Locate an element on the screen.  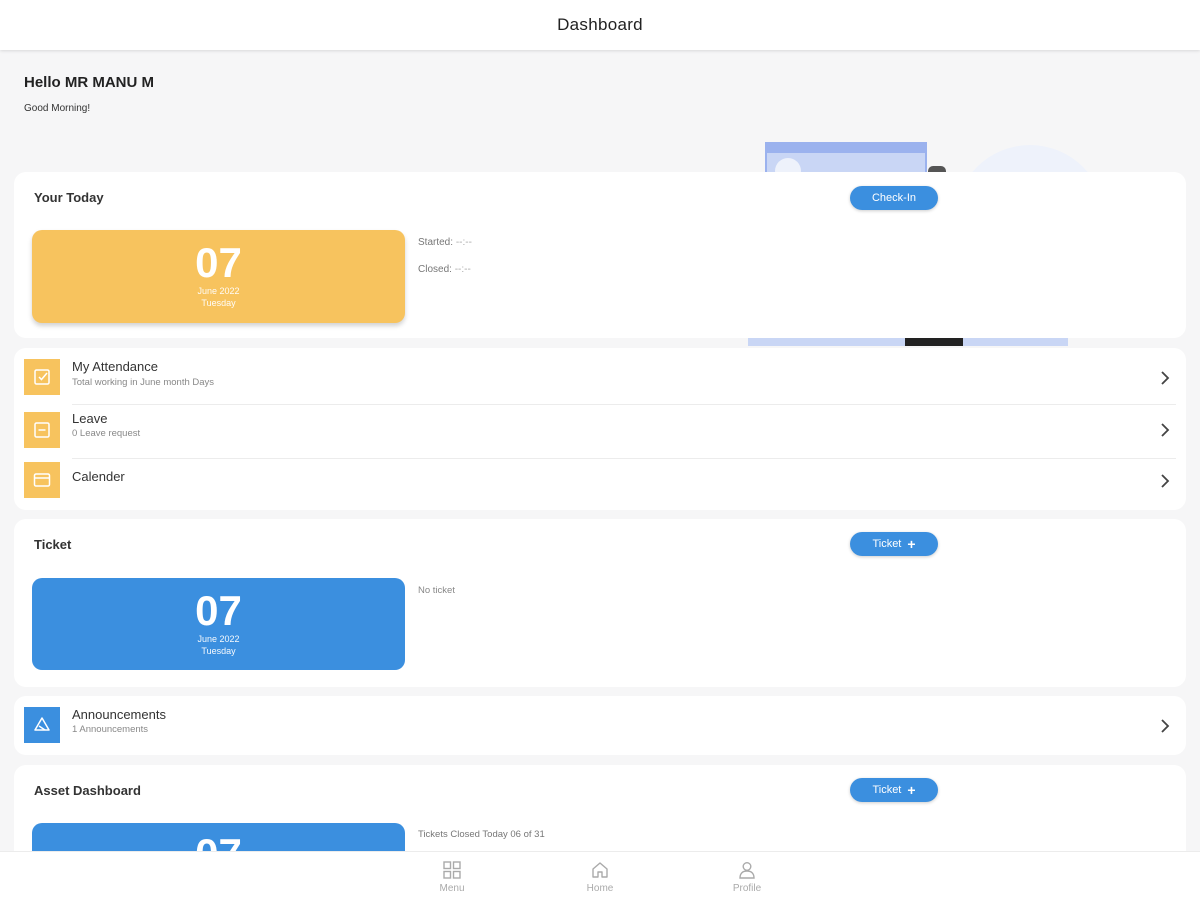
closed-value: --:-- is located at coordinates (462, 269).